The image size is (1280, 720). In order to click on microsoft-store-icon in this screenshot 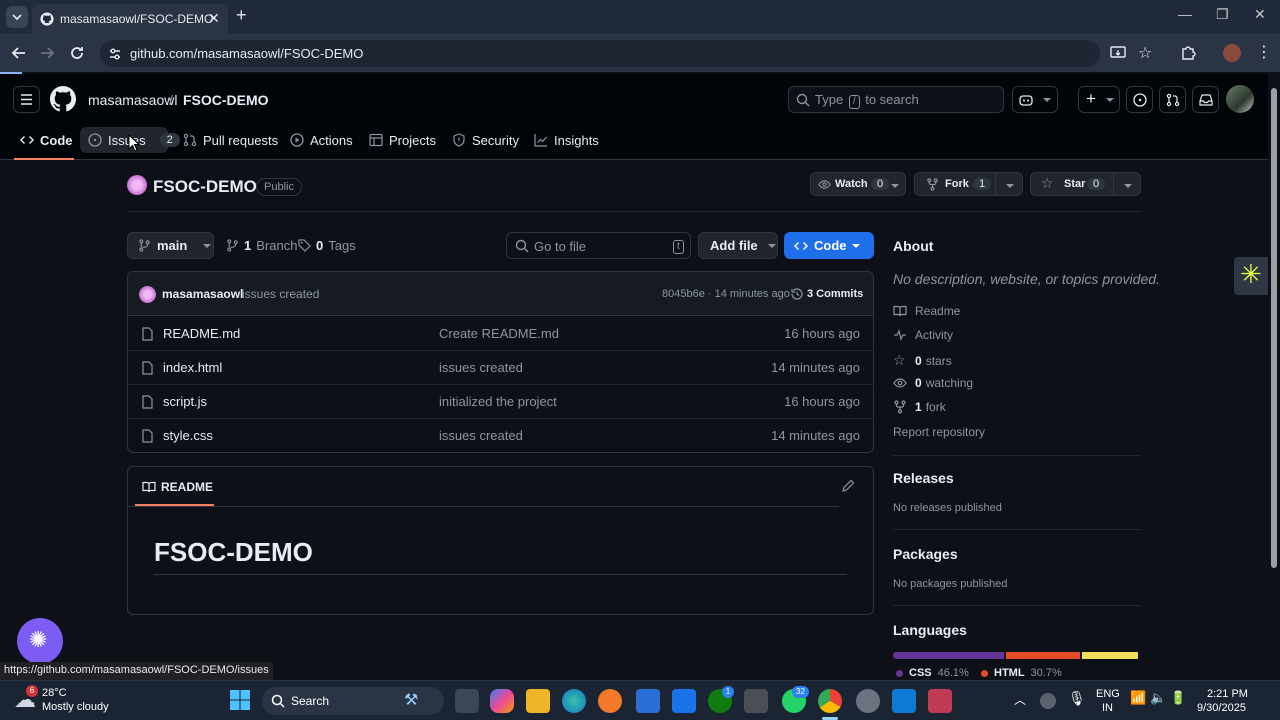, I will do `click(648, 701)`.